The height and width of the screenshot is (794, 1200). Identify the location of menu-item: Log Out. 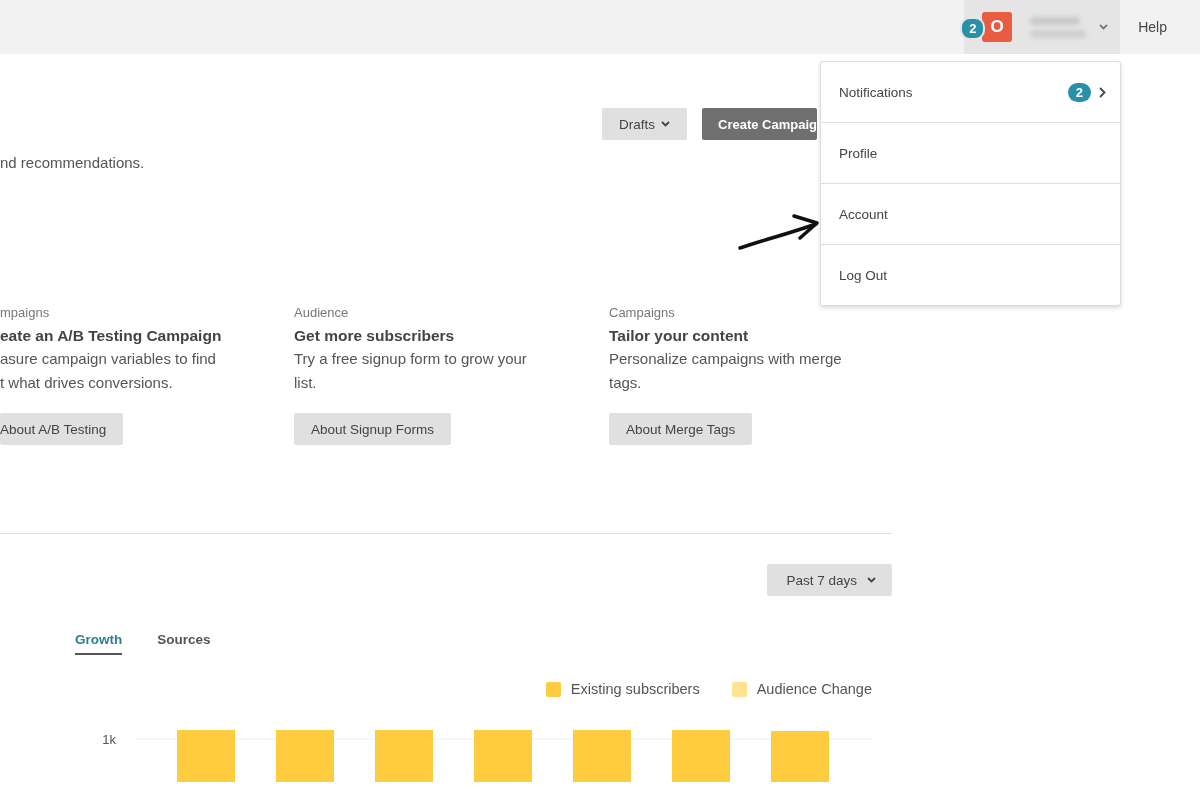
(970, 274).